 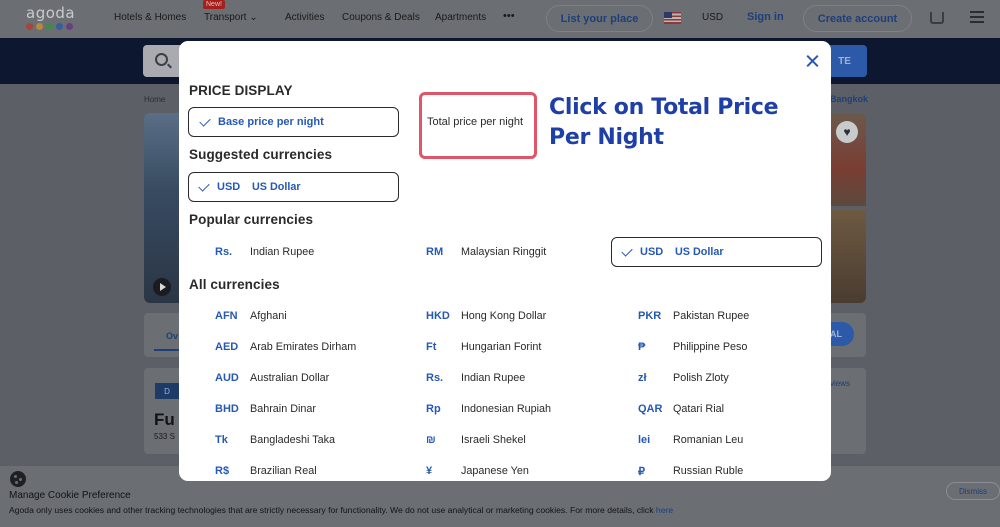 I want to click on active-tab-indicator, so click(x=167, y=350).